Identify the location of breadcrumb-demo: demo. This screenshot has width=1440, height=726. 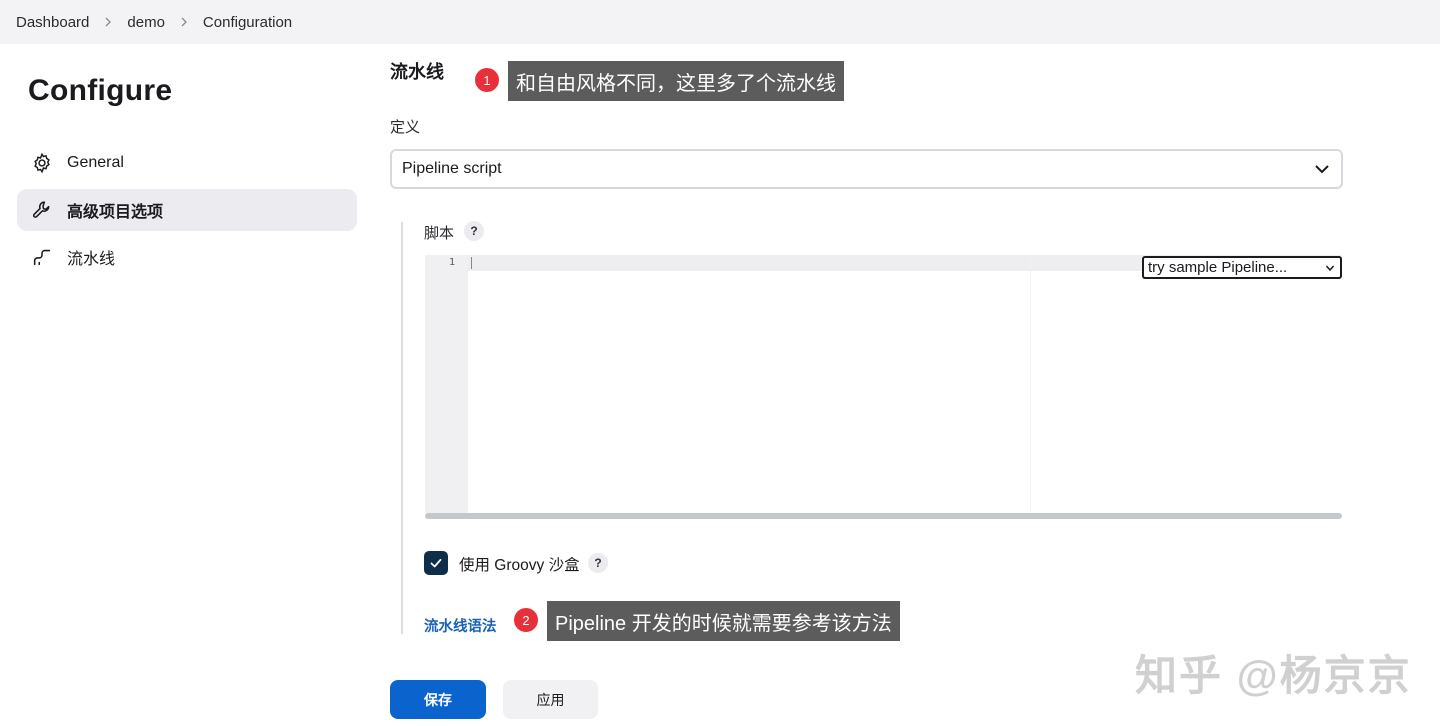
(146, 22).